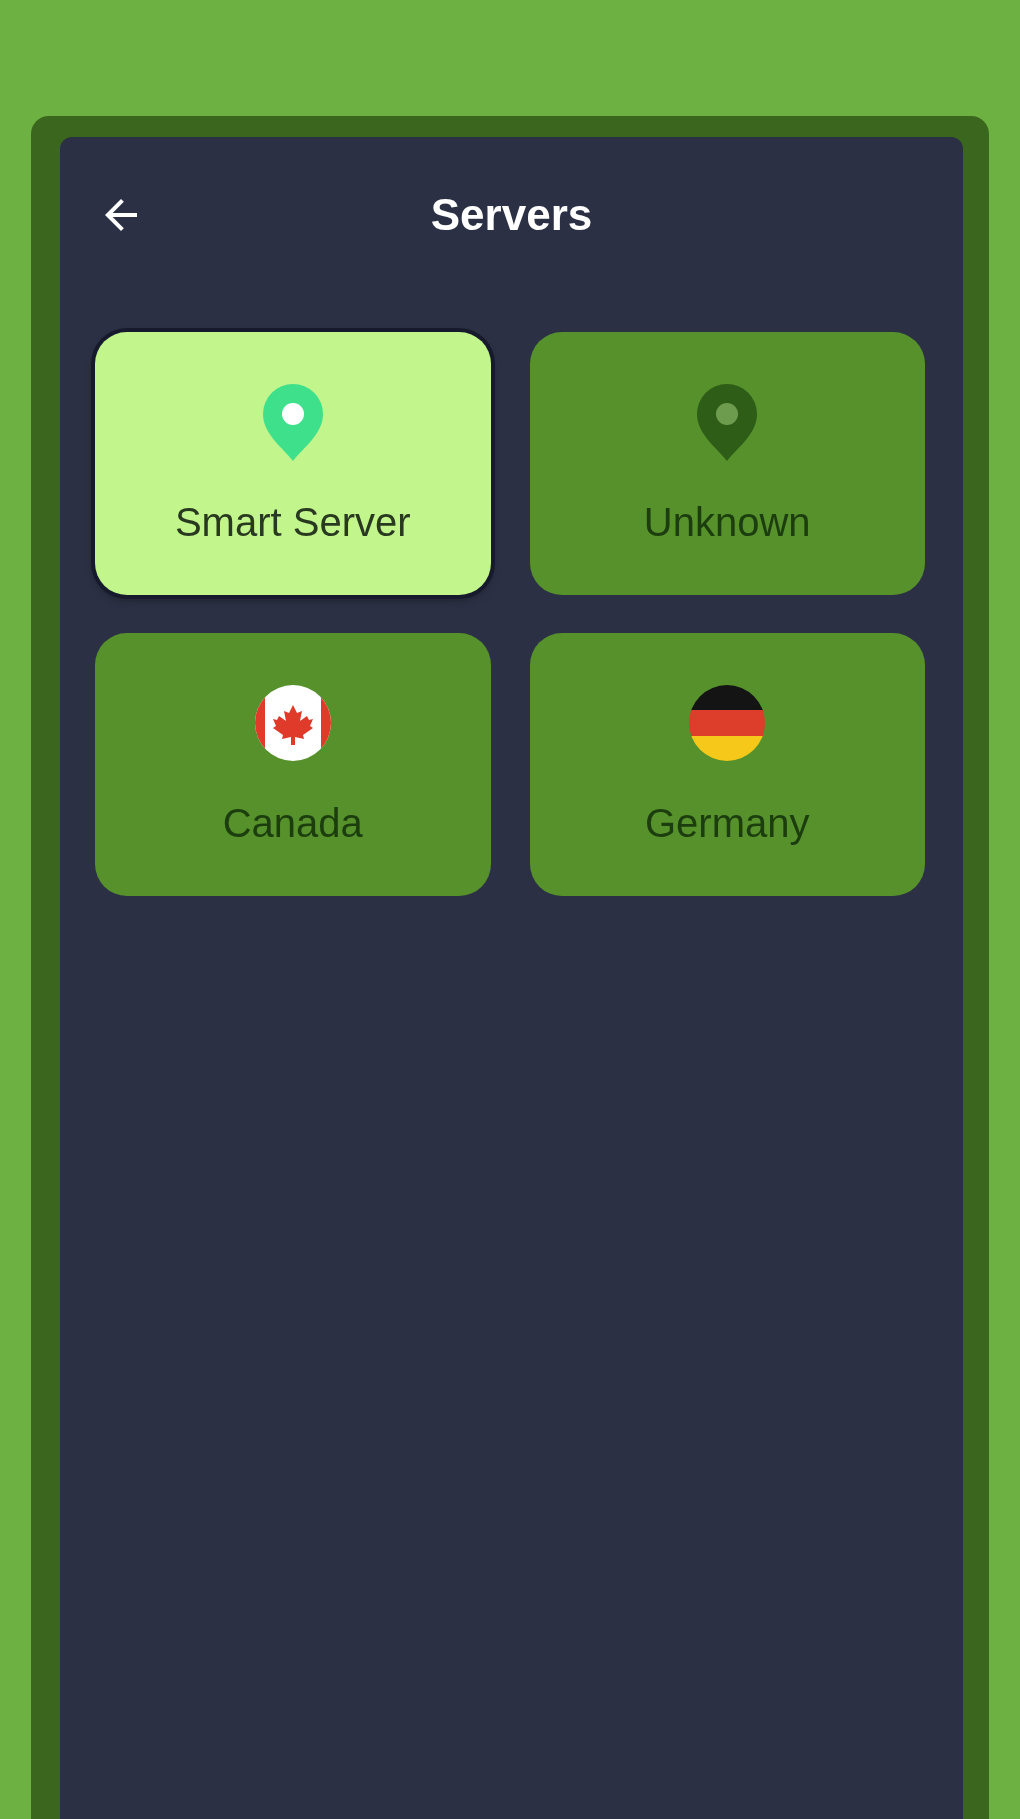 This screenshot has height=1819, width=1020. I want to click on server-button: Canada, so click(293, 764).